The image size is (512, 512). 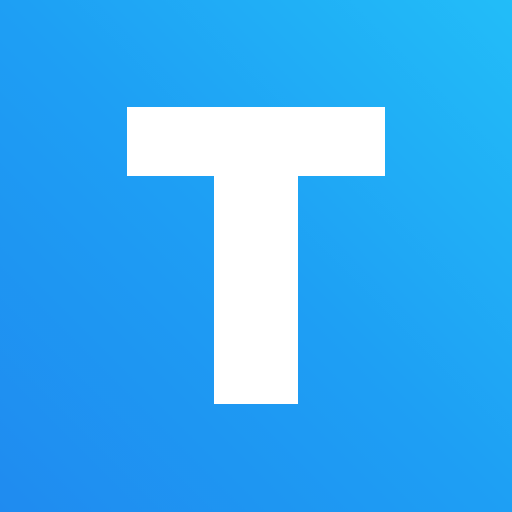 I want to click on t-crossbar, so click(x=256, y=141).